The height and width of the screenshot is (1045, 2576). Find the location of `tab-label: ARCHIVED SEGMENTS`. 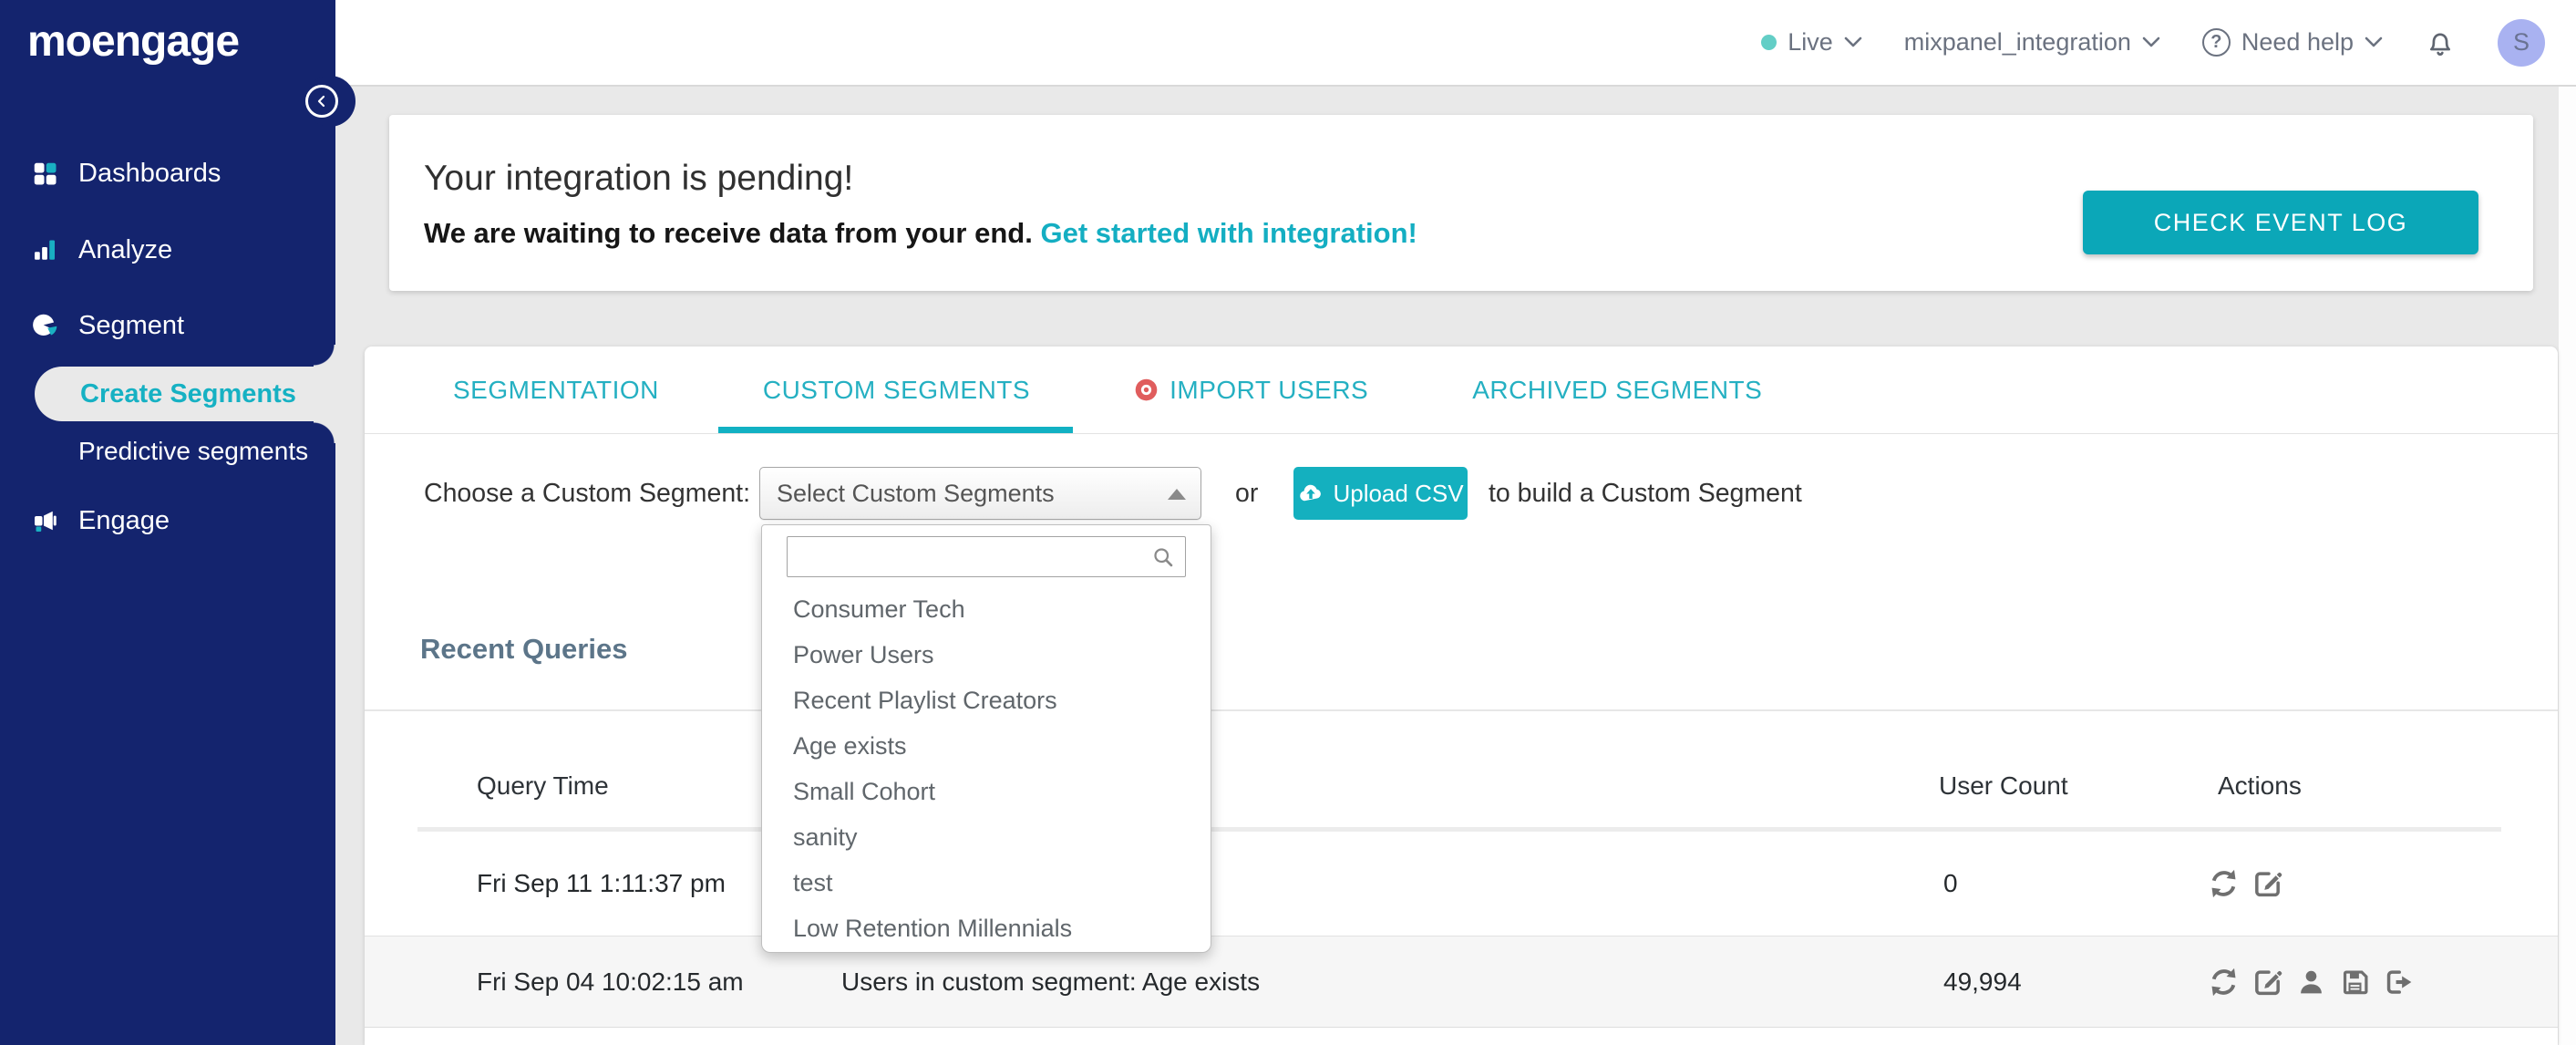

tab-label: ARCHIVED SEGMENTS is located at coordinates (1617, 389).